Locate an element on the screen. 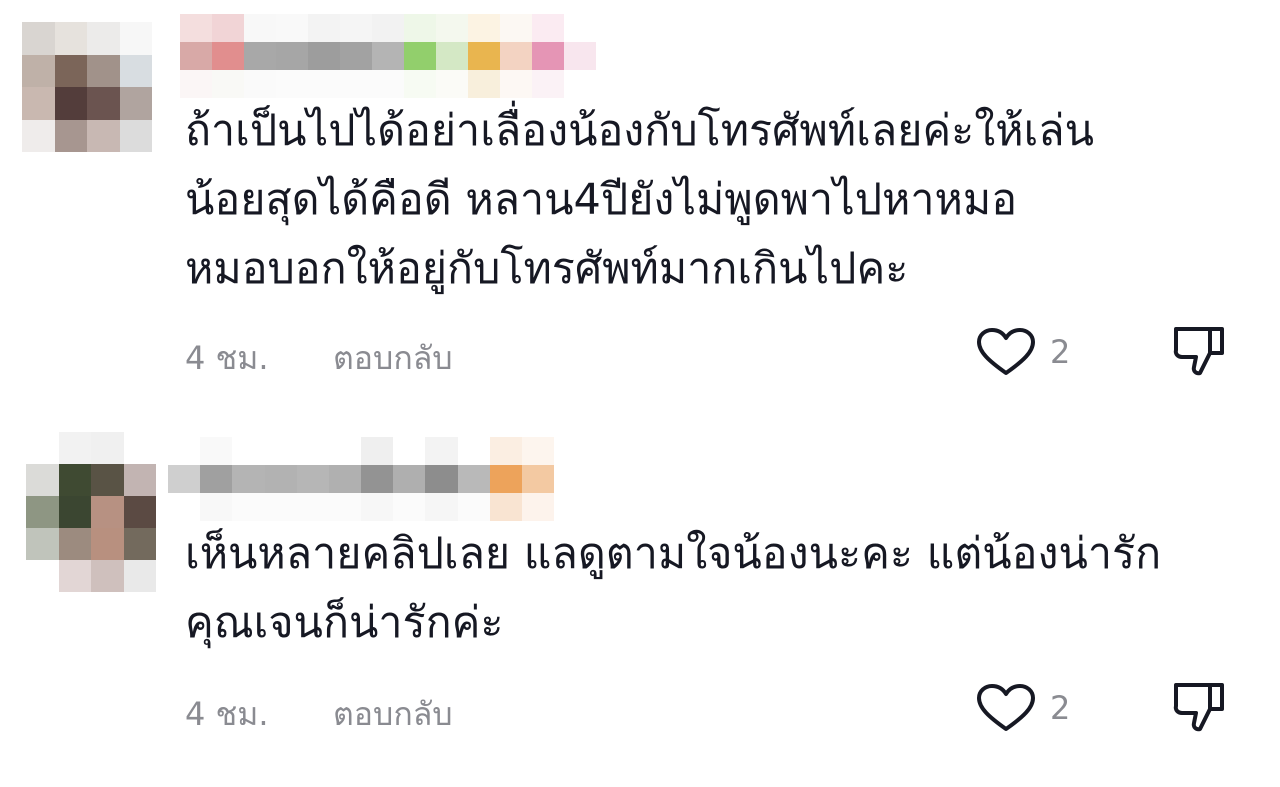 The image size is (1280, 787). avatar is located at coordinates (91, 512).